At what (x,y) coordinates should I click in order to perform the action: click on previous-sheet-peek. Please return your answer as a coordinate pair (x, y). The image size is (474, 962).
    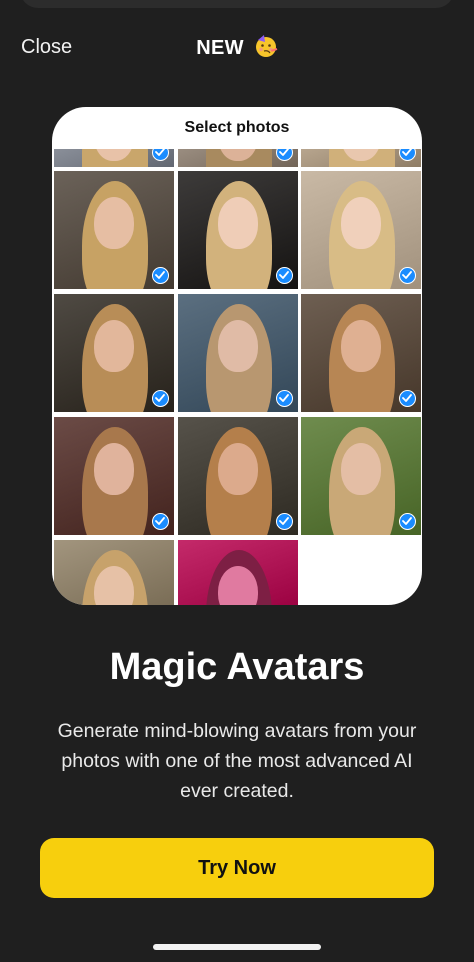
    Looking at the image, I should click on (237, 4).